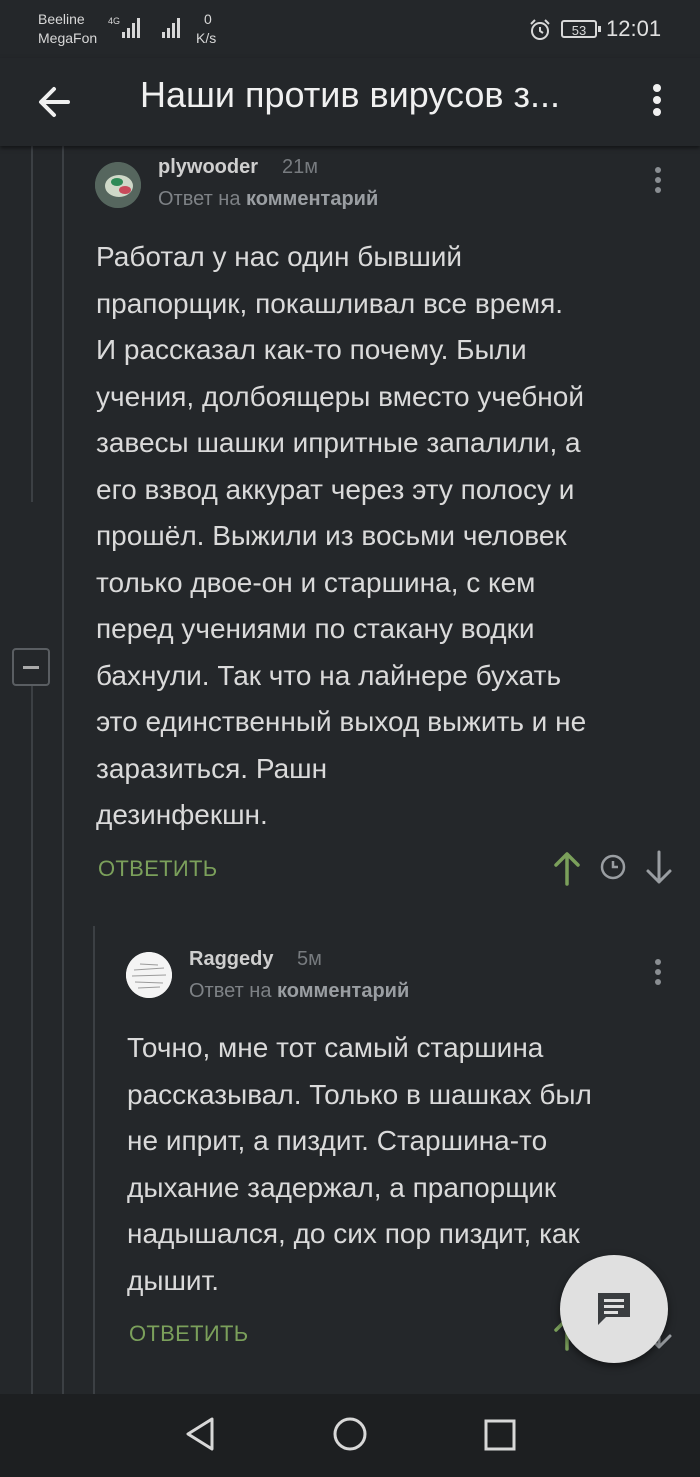 The height and width of the screenshot is (1477, 700). Describe the element at coordinates (114, 21) in the screenshot. I see `svg-text: 4G` at that location.